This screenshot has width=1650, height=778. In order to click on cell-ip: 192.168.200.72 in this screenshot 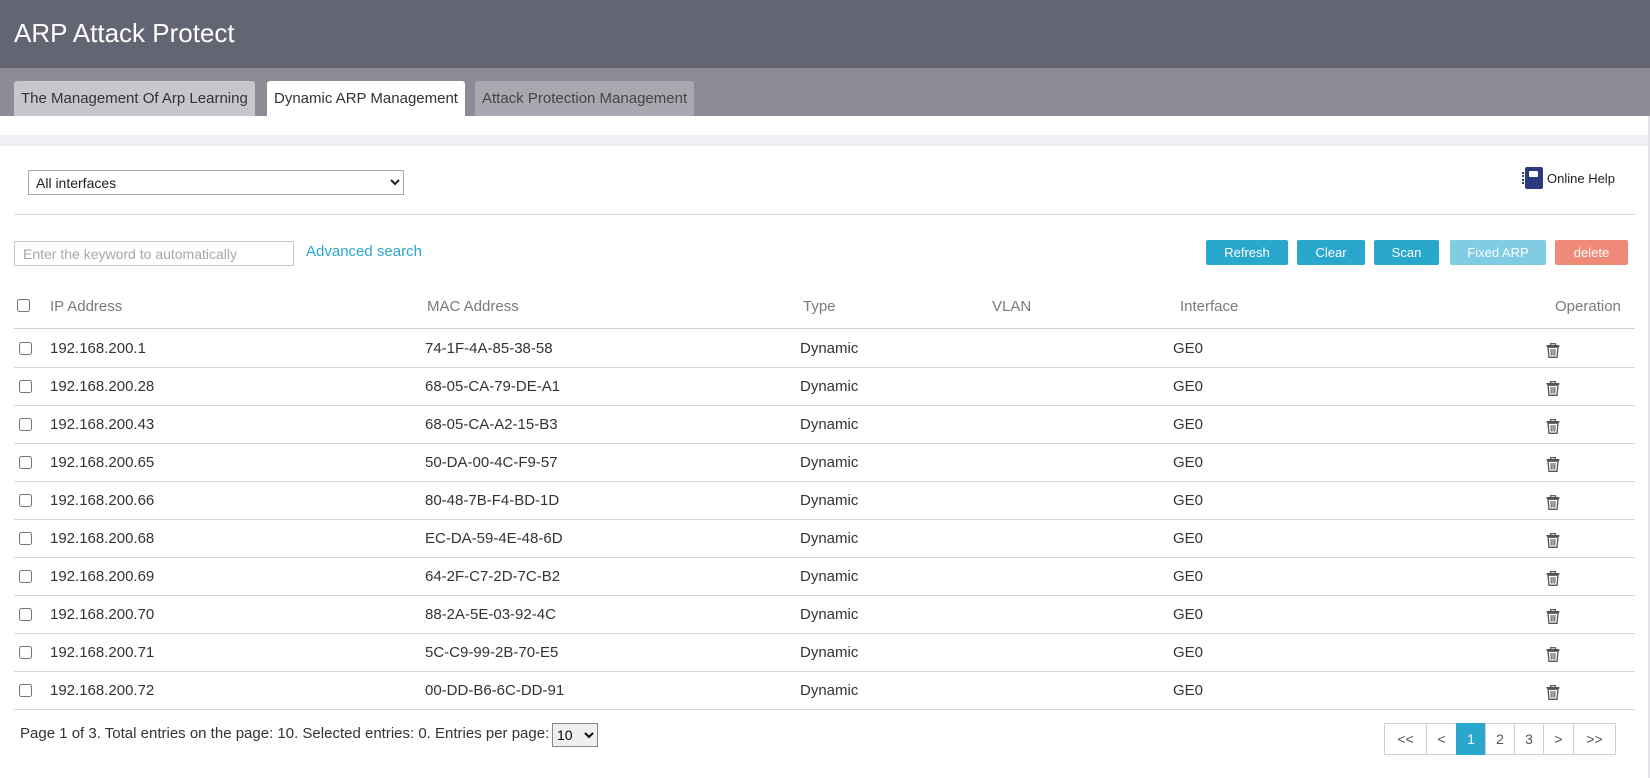, I will do `click(102, 690)`.